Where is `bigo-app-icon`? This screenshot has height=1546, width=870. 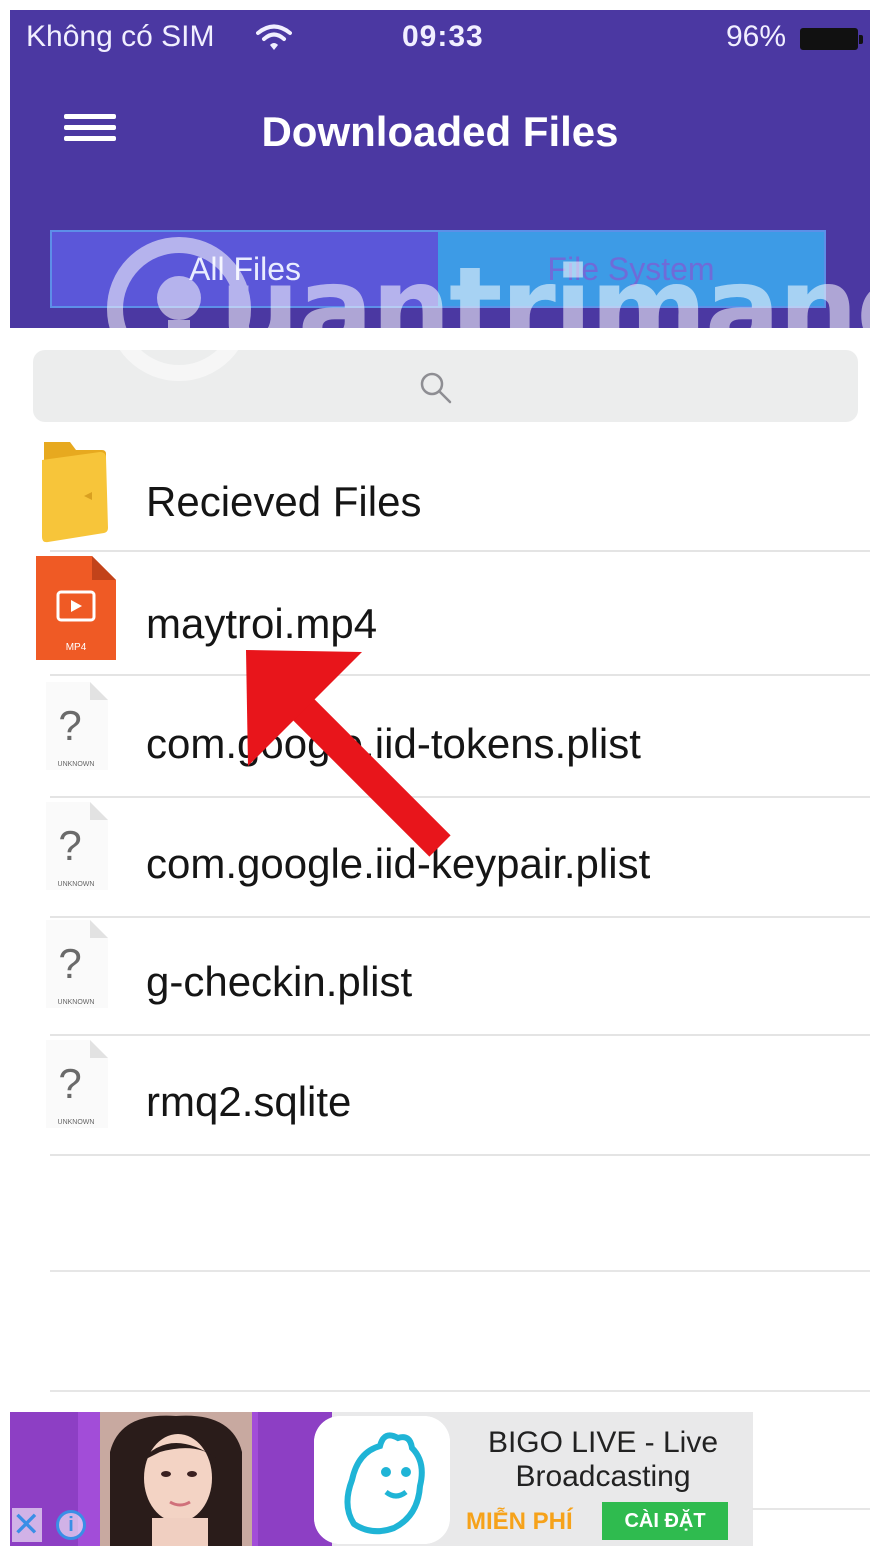 bigo-app-icon is located at coordinates (382, 1480).